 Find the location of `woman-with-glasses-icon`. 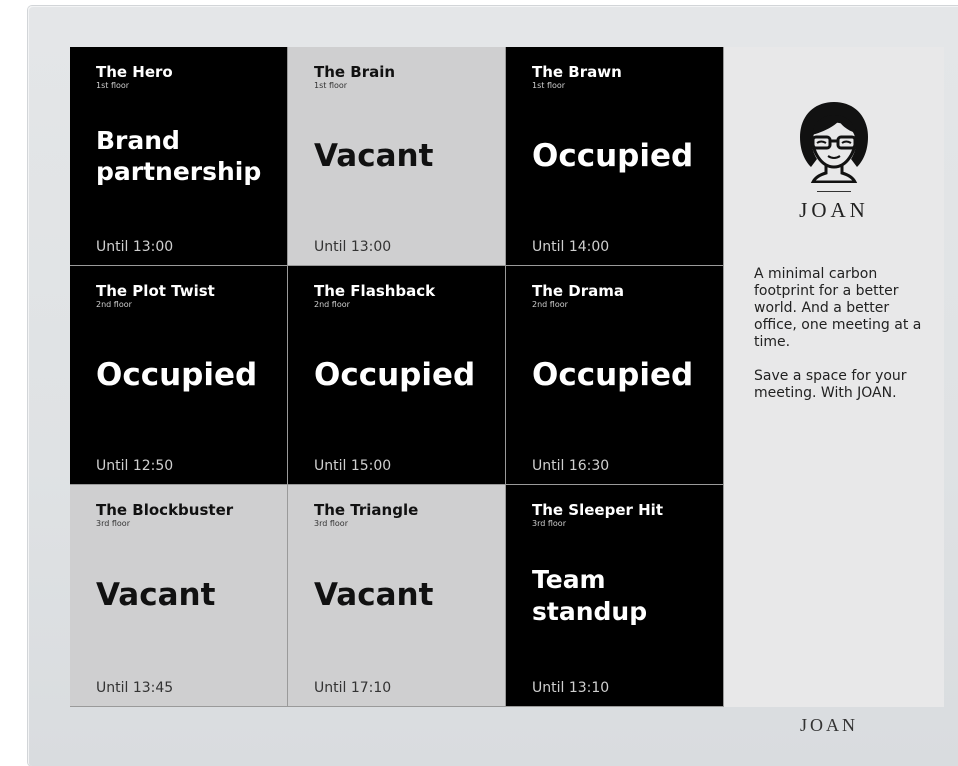

woman-with-glasses-icon is located at coordinates (834, 142).